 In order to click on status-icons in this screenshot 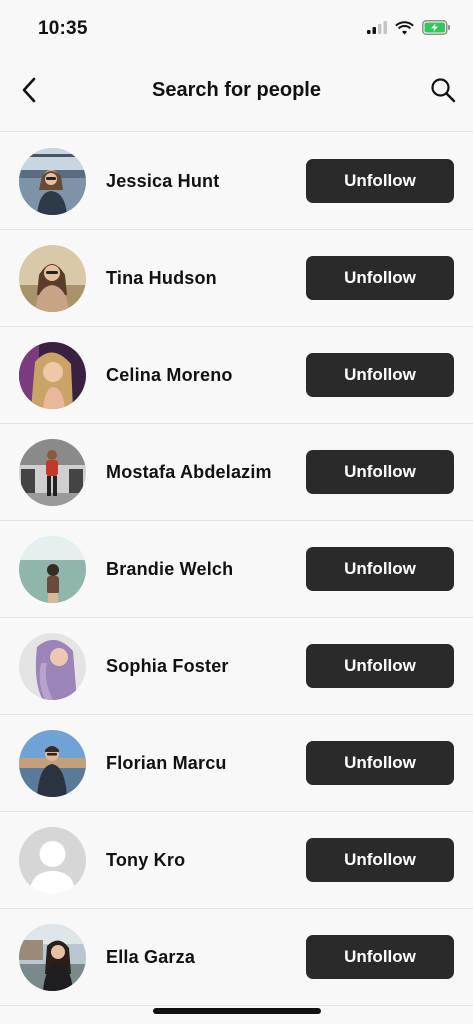, I will do `click(409, 30)`.